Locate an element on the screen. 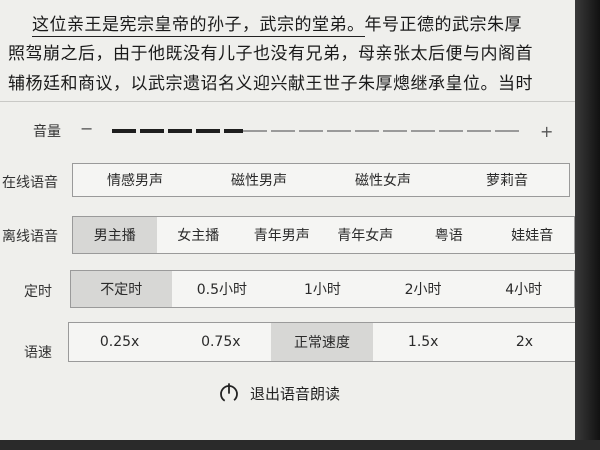 This screenshot has height=450, width=600. offline-voice-option: 娃娃音 is located at coordinates (533, 235).